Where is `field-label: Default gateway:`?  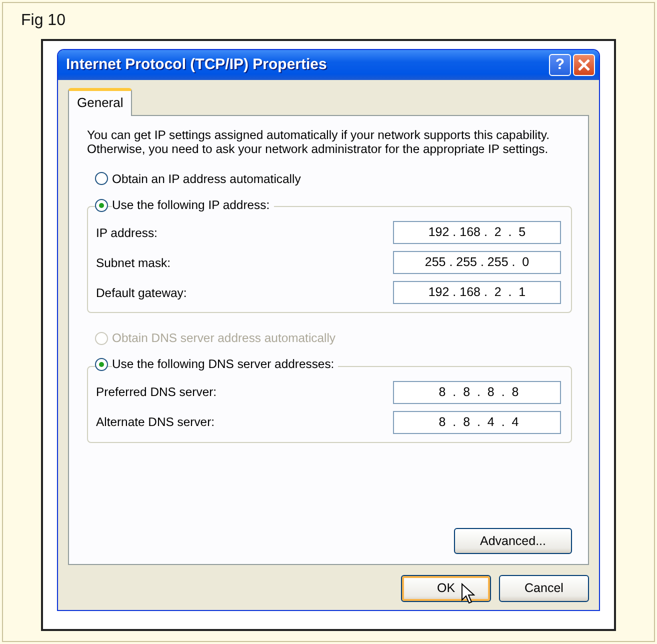 field-label: Default gateway: is located at coordinates (142, 293).